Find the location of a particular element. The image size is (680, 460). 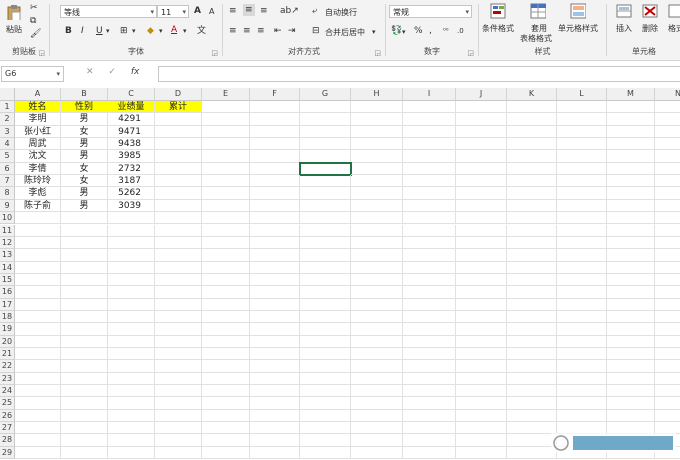

cell-D23 is located at coordinates (178, 379).